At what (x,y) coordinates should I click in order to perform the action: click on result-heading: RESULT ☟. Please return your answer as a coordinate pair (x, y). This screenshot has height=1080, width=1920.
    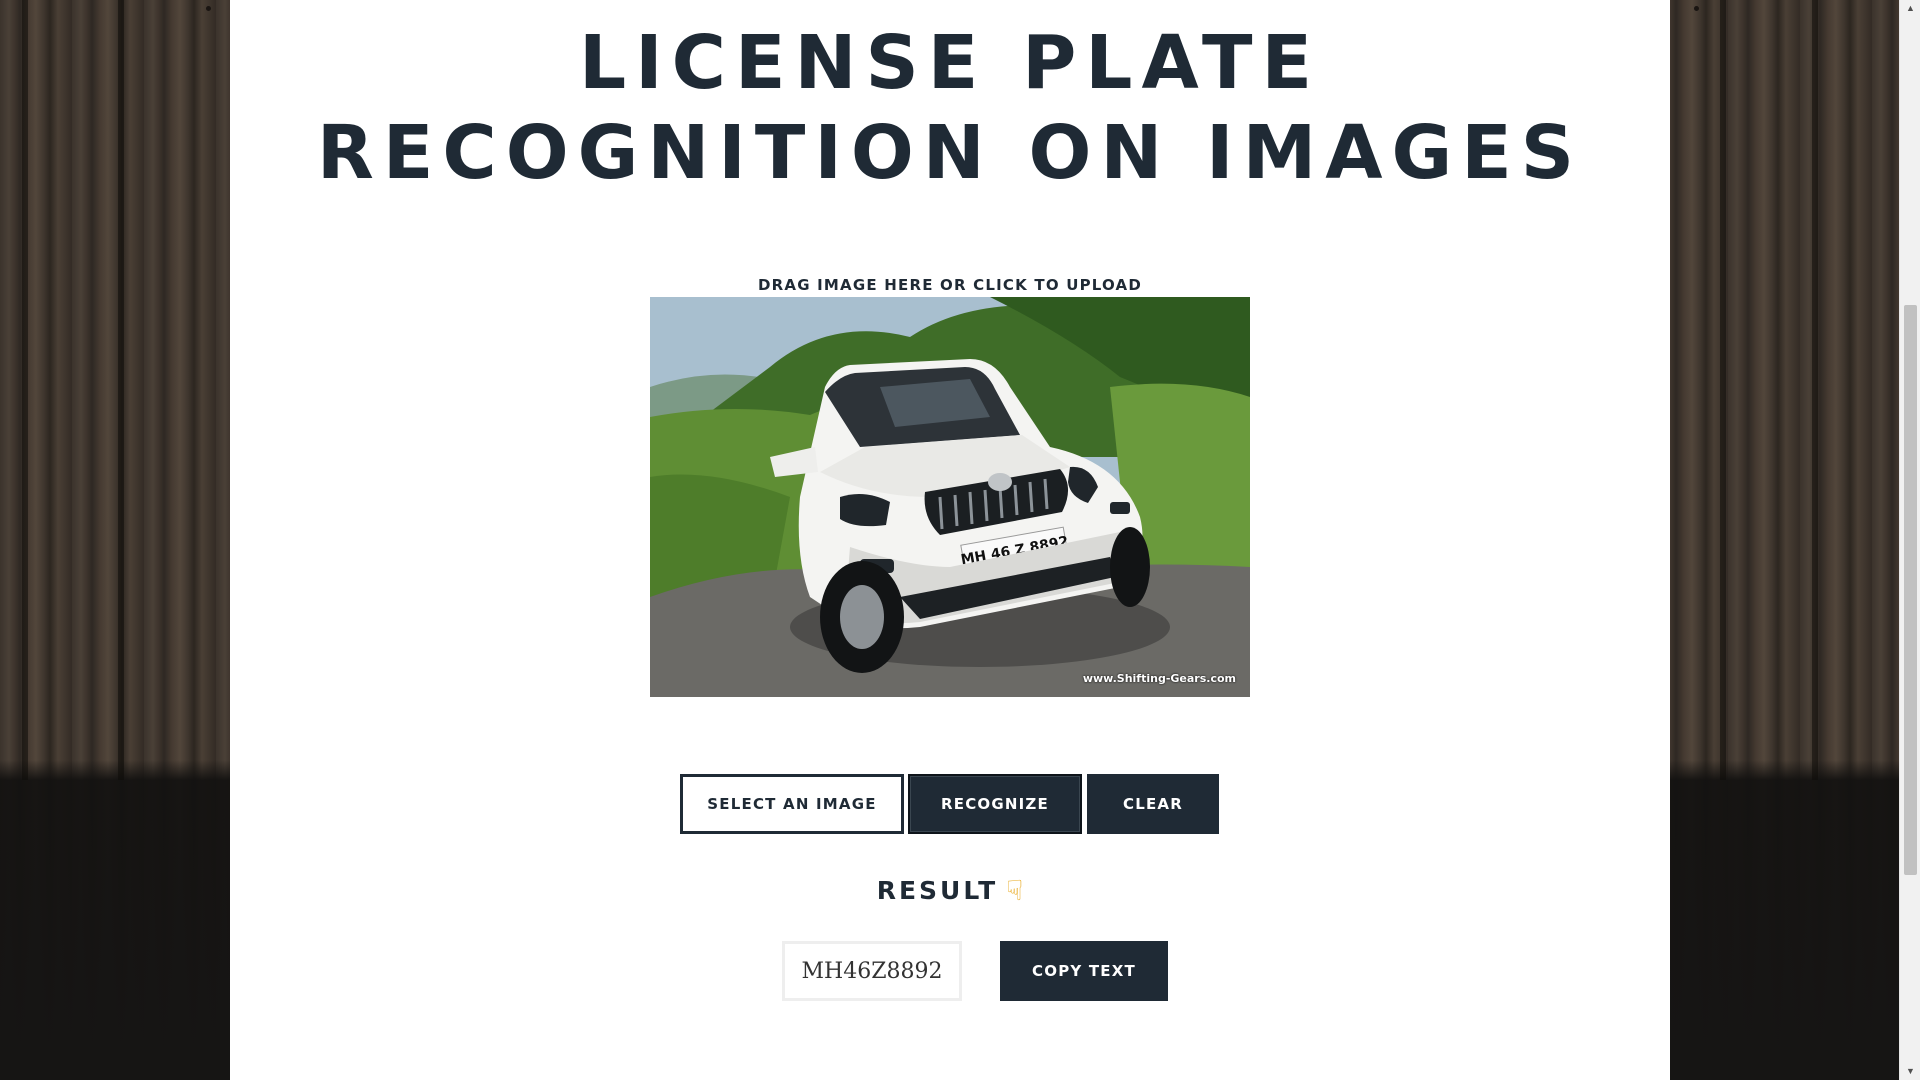
    Looking at the image, I should click on (950, 890).